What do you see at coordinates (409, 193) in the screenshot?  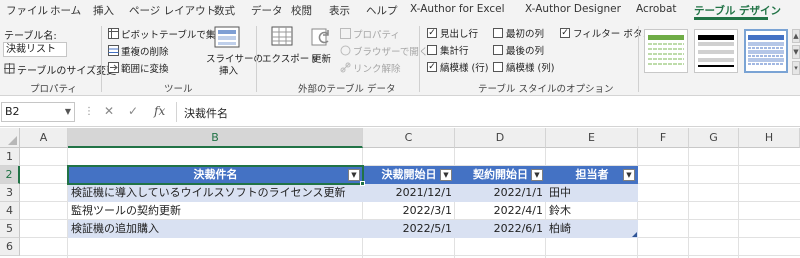 I see `table-cell: 2021/12/1` at bounding box center [409, 193].